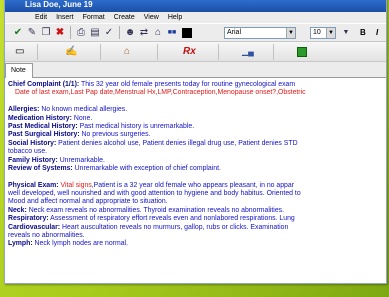 This screenshot has height=297, width=389. Describe the element at coordinates (130, 33) in the screenshot. I see `users-icon: ☻` at that location.